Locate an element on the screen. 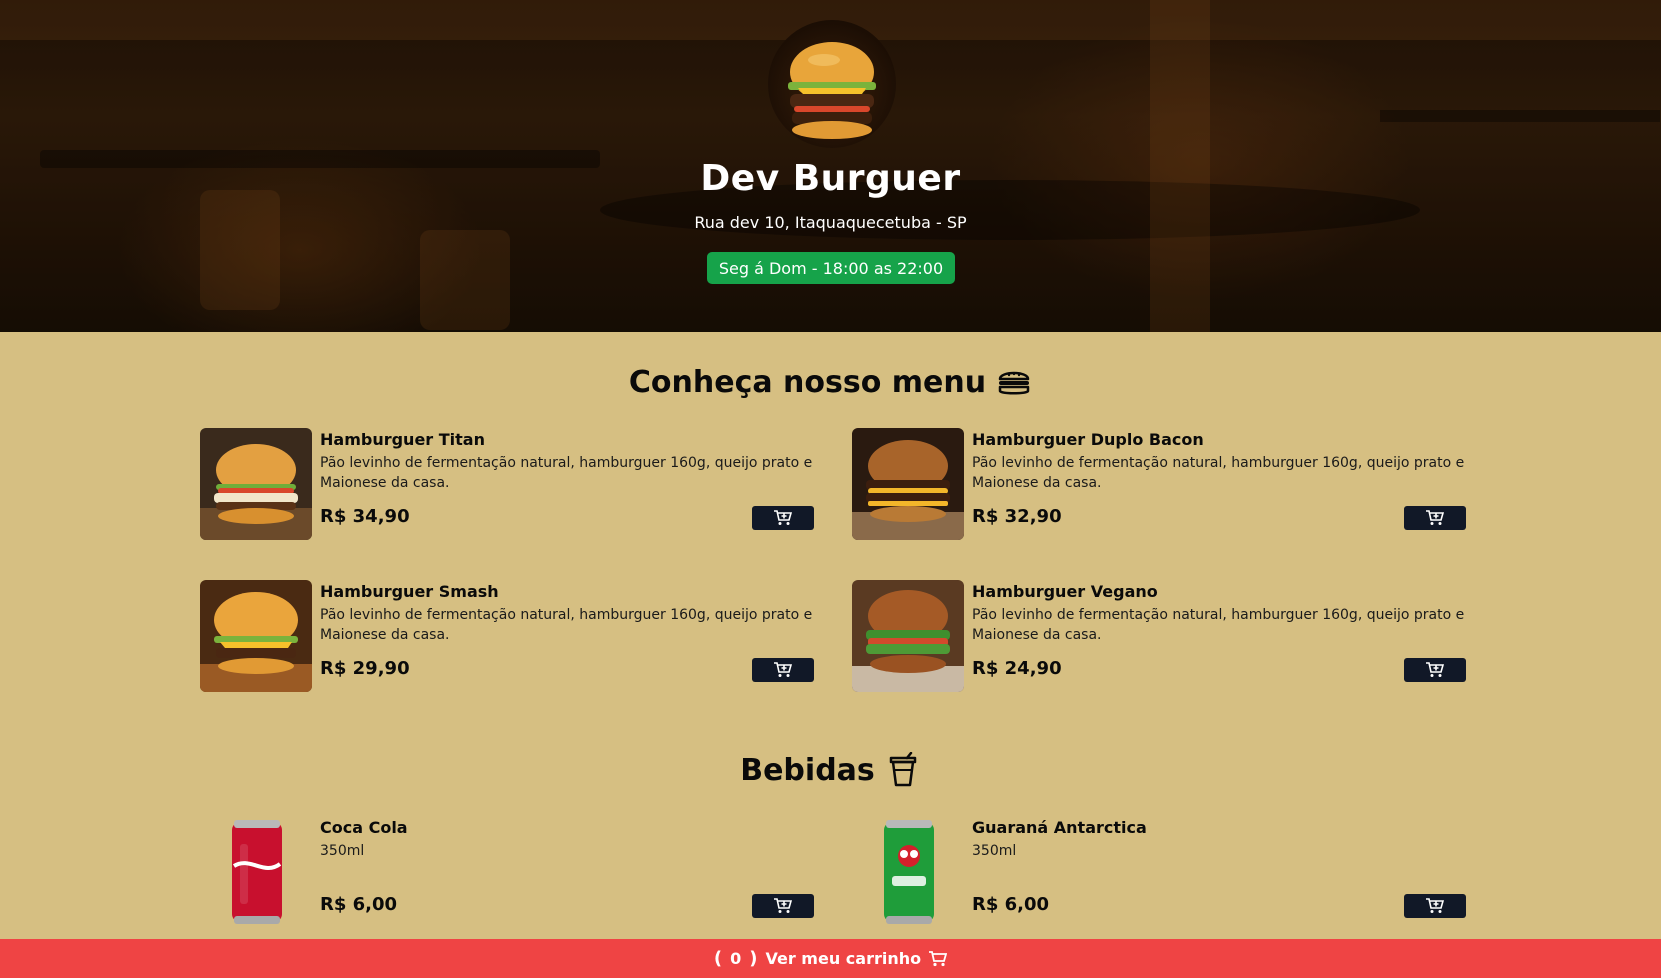  burger-icon is located at coordinates (1014, 383).